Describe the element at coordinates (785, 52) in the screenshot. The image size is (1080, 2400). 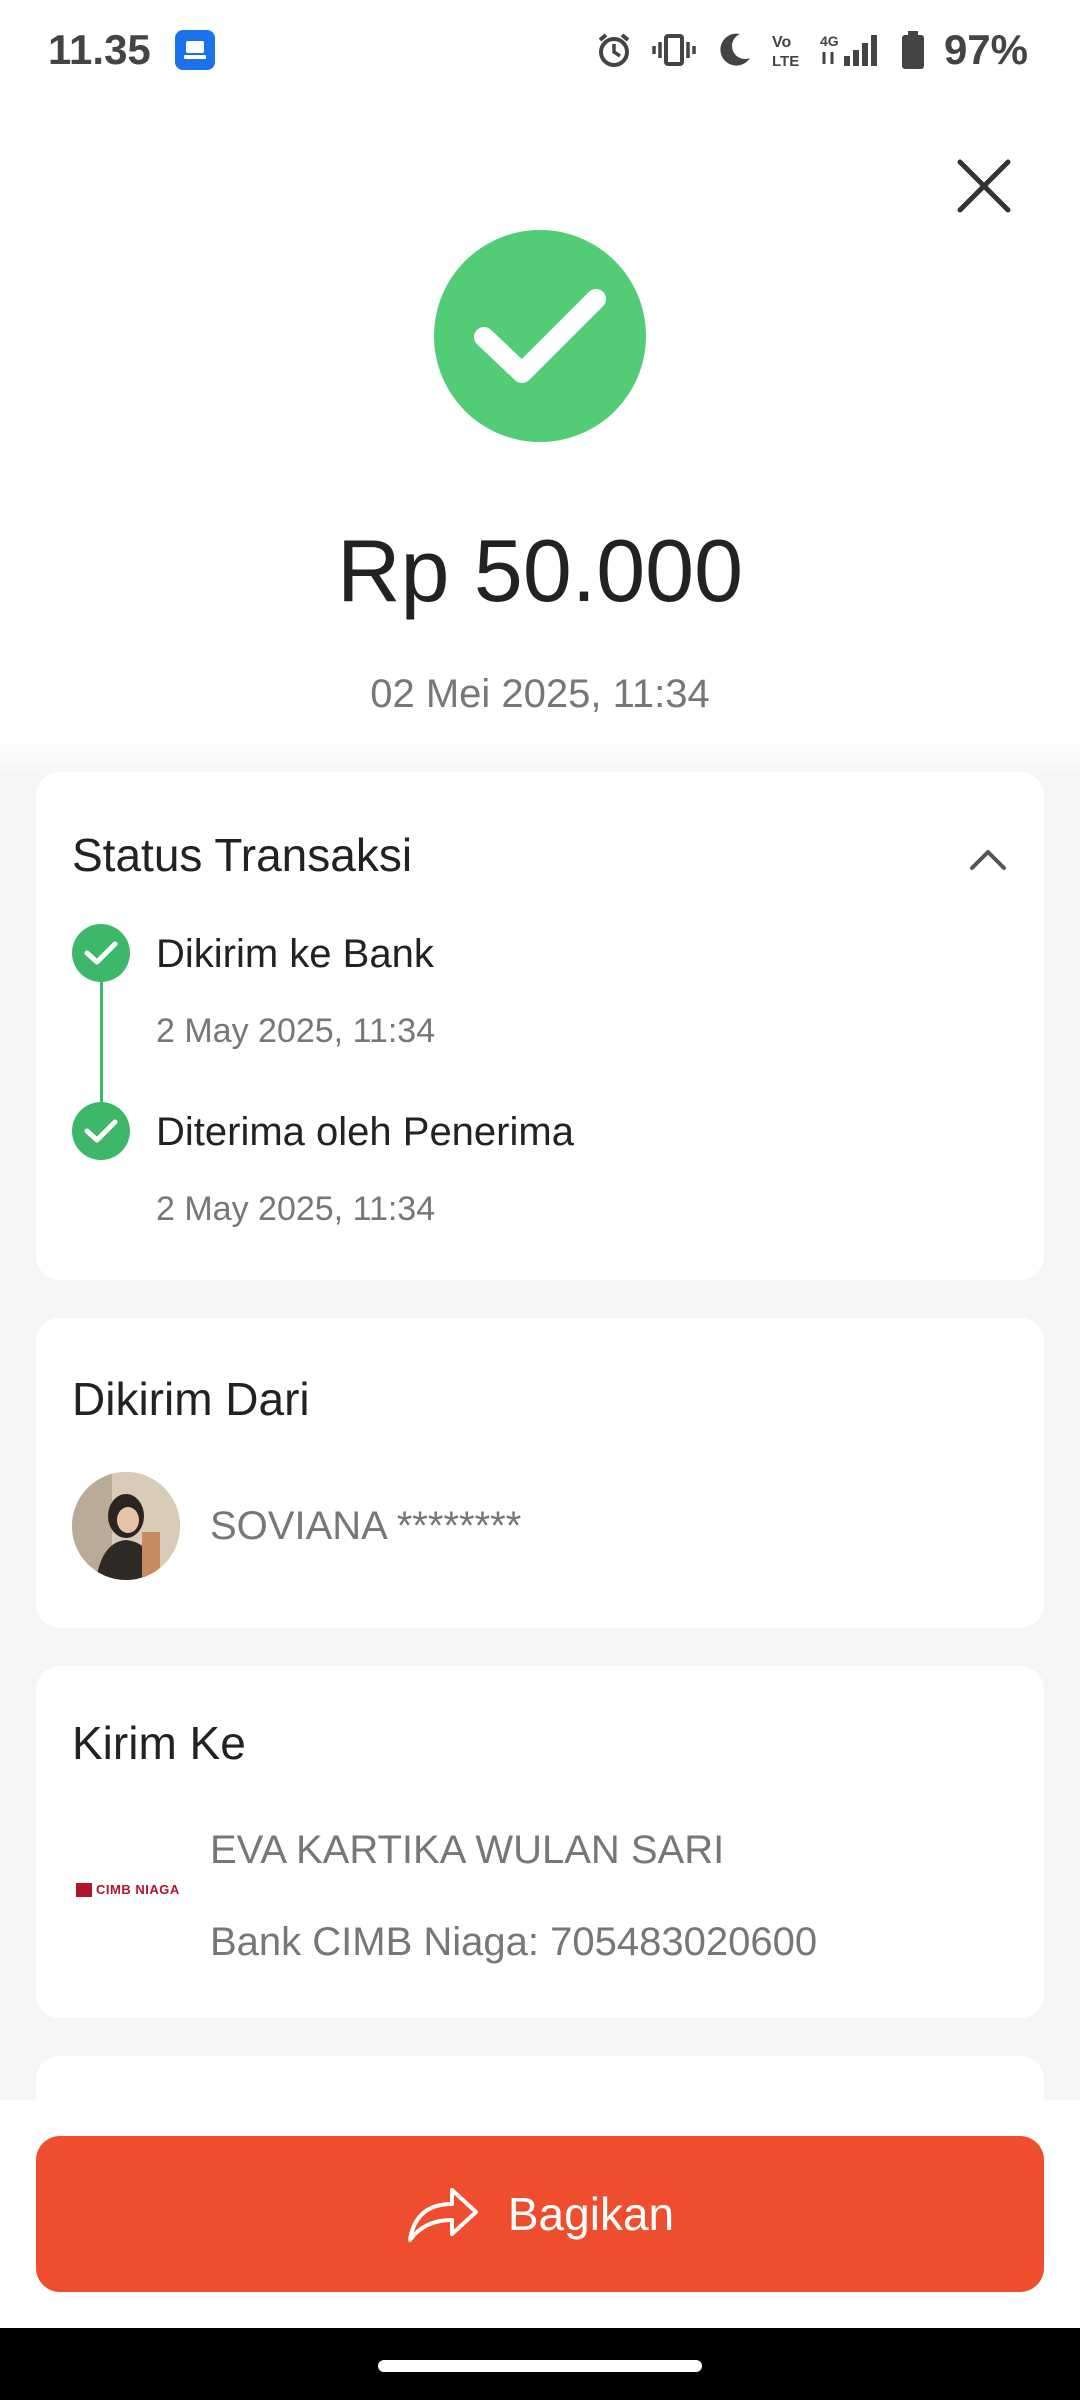
I see `volte-icon: Vo LTE` at that location.